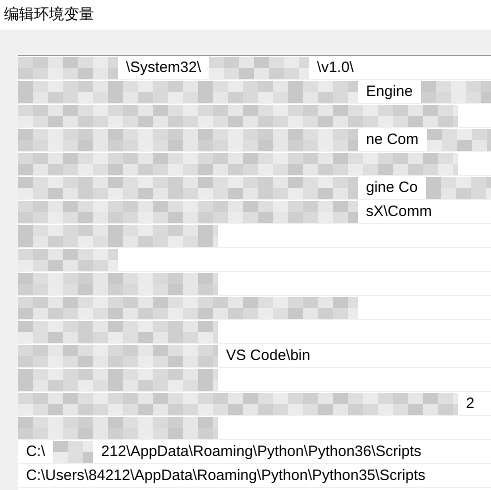 The height and width of the screenshot is (490, 491). What do you see at coordinates (392, 188) in the screenshot?
I see `path-entry: gine Co` at bounding box center [392, 188].